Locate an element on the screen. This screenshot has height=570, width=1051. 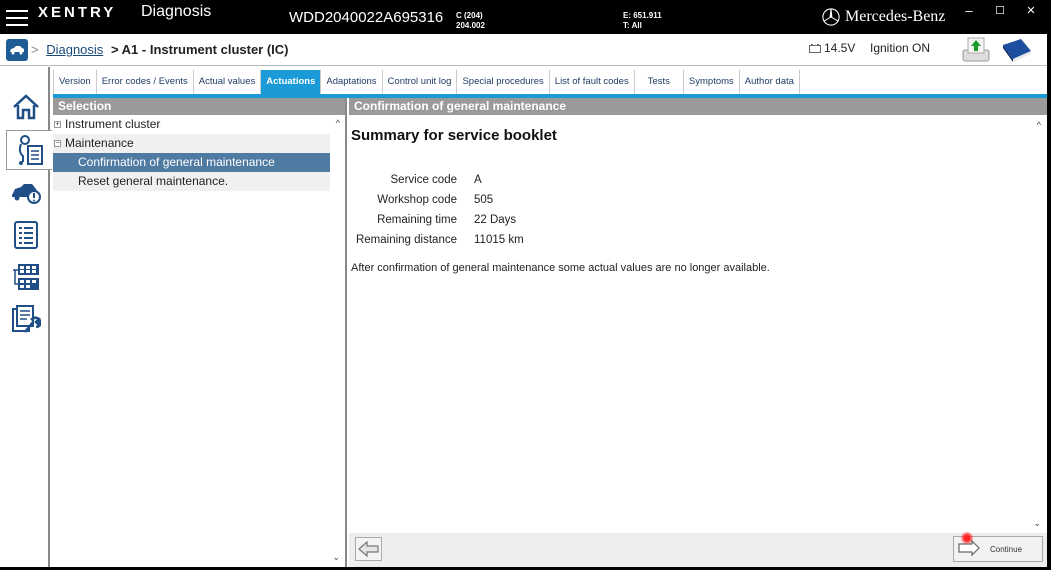
upload-print-button is located at coordinates (976, 50).